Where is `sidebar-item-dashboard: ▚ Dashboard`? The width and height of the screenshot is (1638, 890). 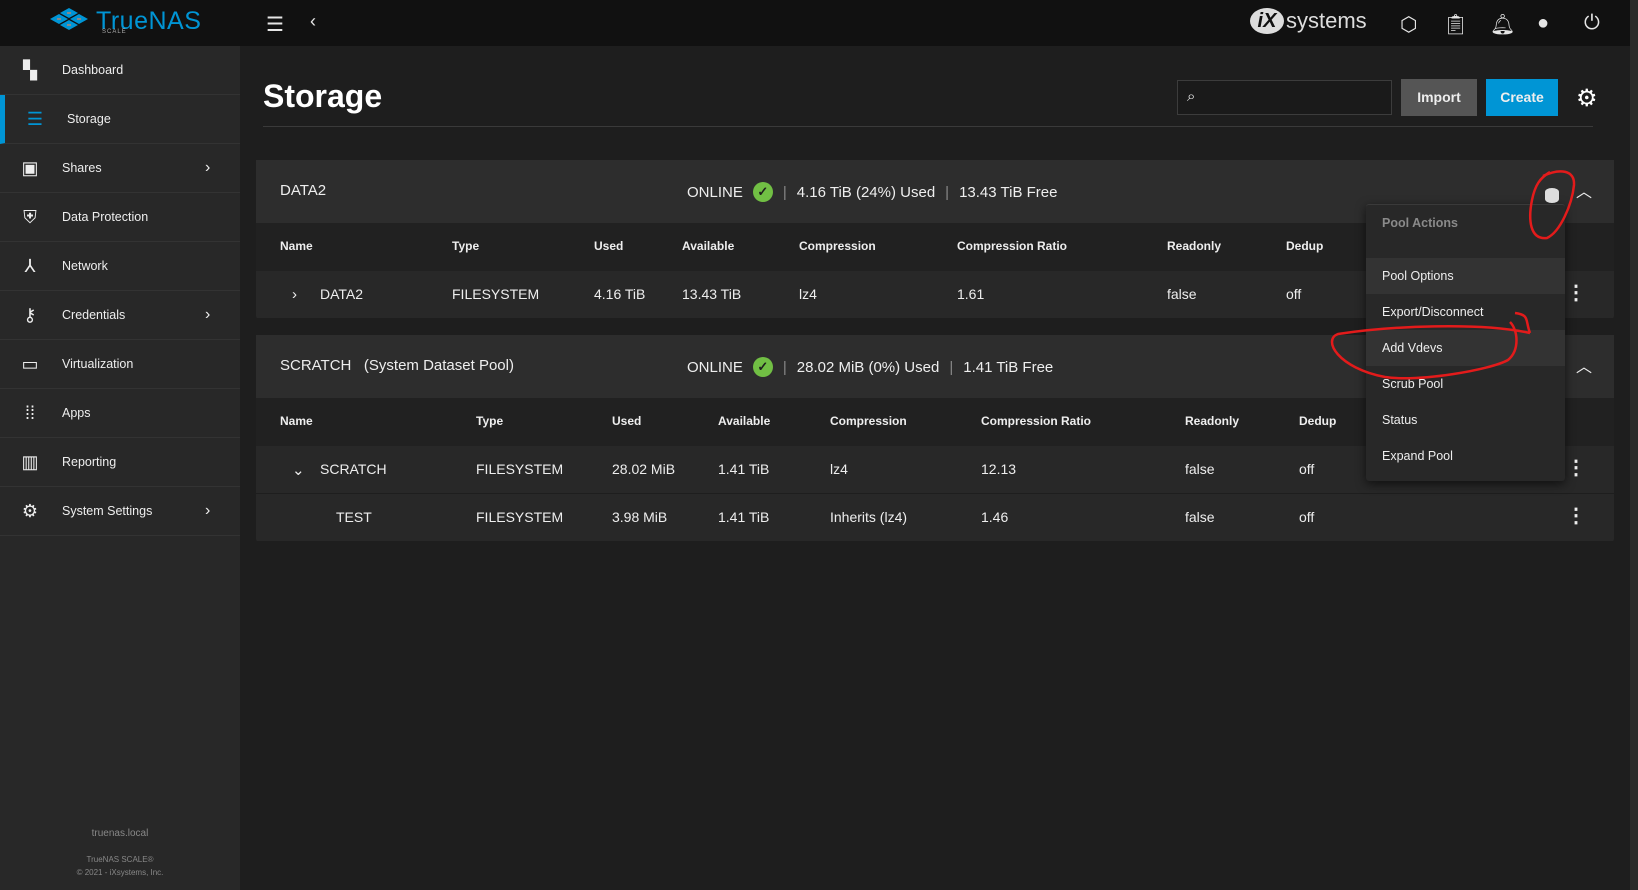 sidebar-item-dashboard: ▚ Dashboard is located at coordinates (120, 70).